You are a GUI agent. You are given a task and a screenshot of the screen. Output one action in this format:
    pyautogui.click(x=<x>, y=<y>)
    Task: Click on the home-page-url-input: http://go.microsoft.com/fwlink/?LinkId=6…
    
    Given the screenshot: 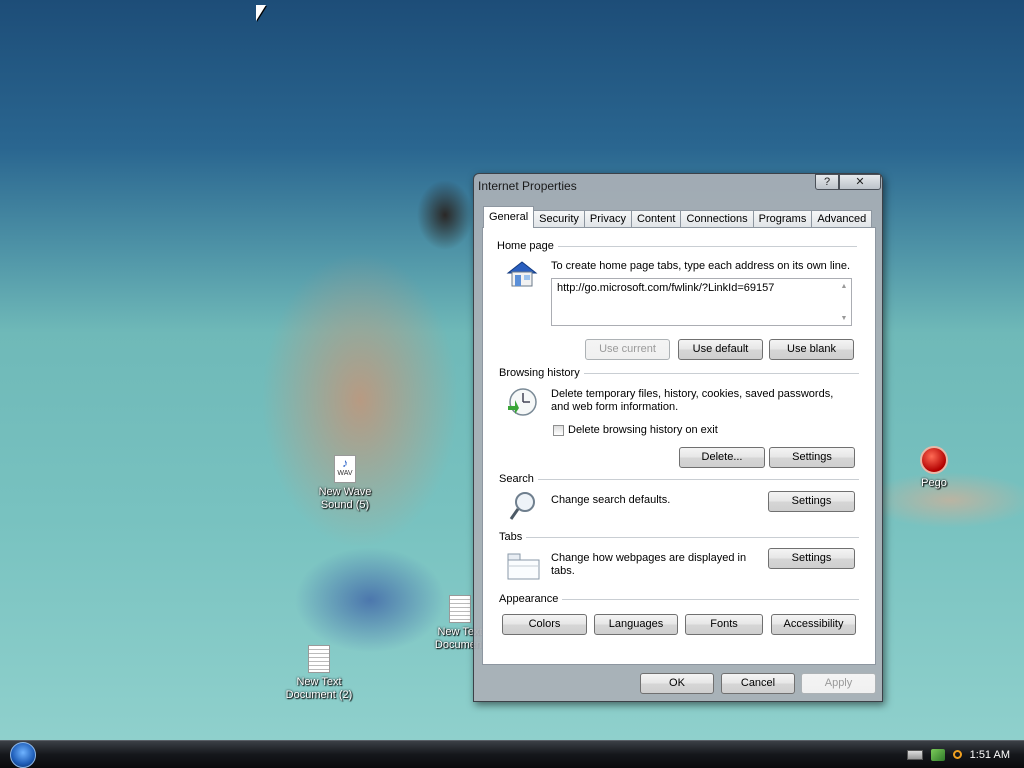 What is the action you would take?
    pyautogui.click(x=701, y=302)
    